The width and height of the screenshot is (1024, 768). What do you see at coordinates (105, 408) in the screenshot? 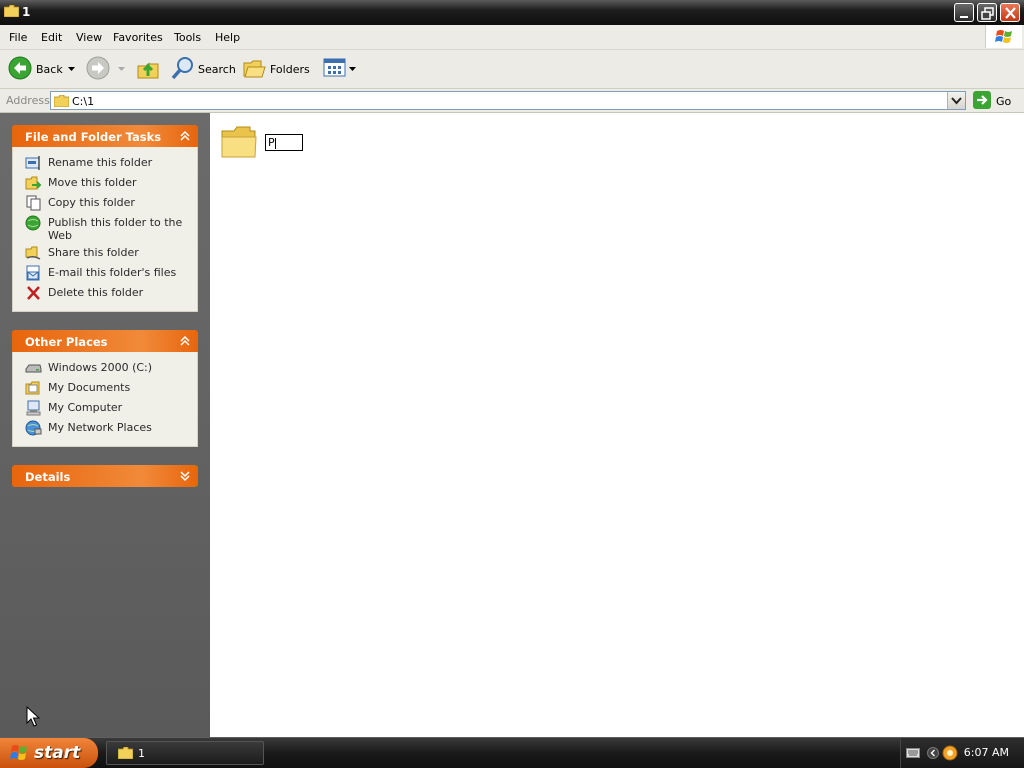
I see `place-my-computer: My Computer` at bounding box center [105, 408].